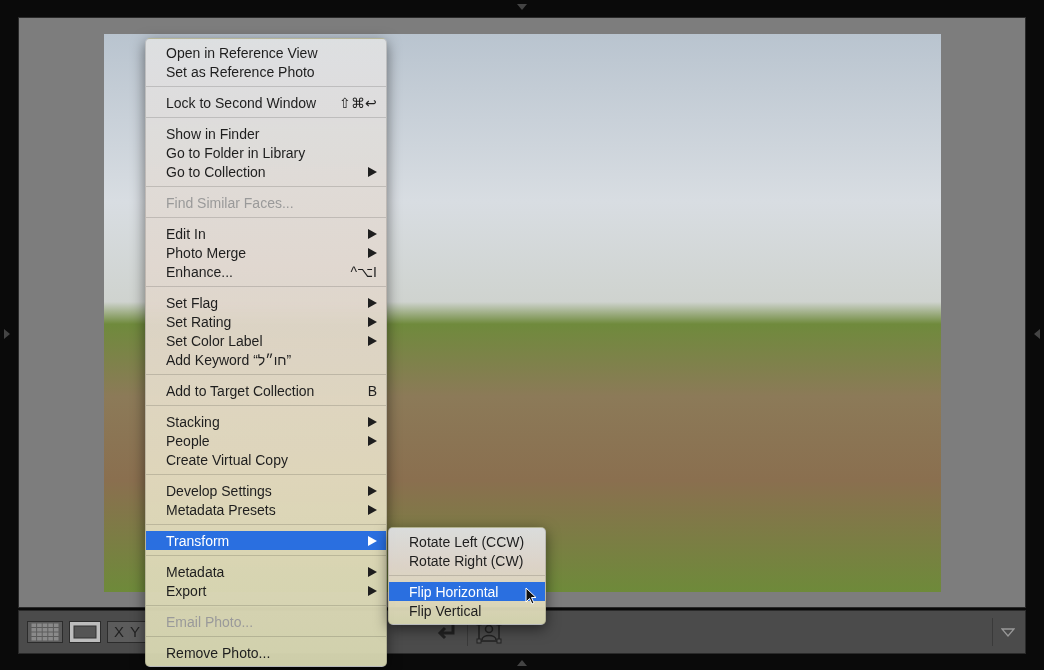 The image size is (1044, 670). What do you see at coordinates (119, 632) in the screenshot?
I see `compare-label: X` at bounding box center [119, 632].